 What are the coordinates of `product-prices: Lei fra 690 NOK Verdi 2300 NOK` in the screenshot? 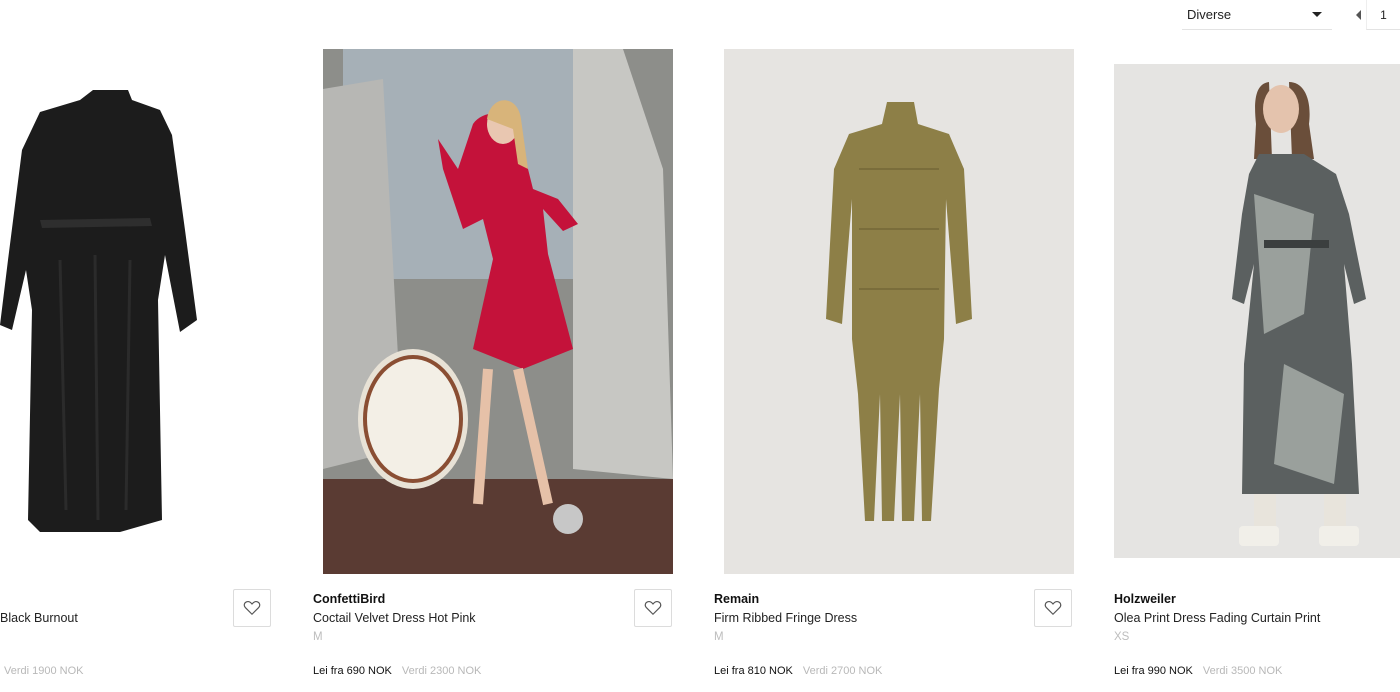 It's located at (397, 671).